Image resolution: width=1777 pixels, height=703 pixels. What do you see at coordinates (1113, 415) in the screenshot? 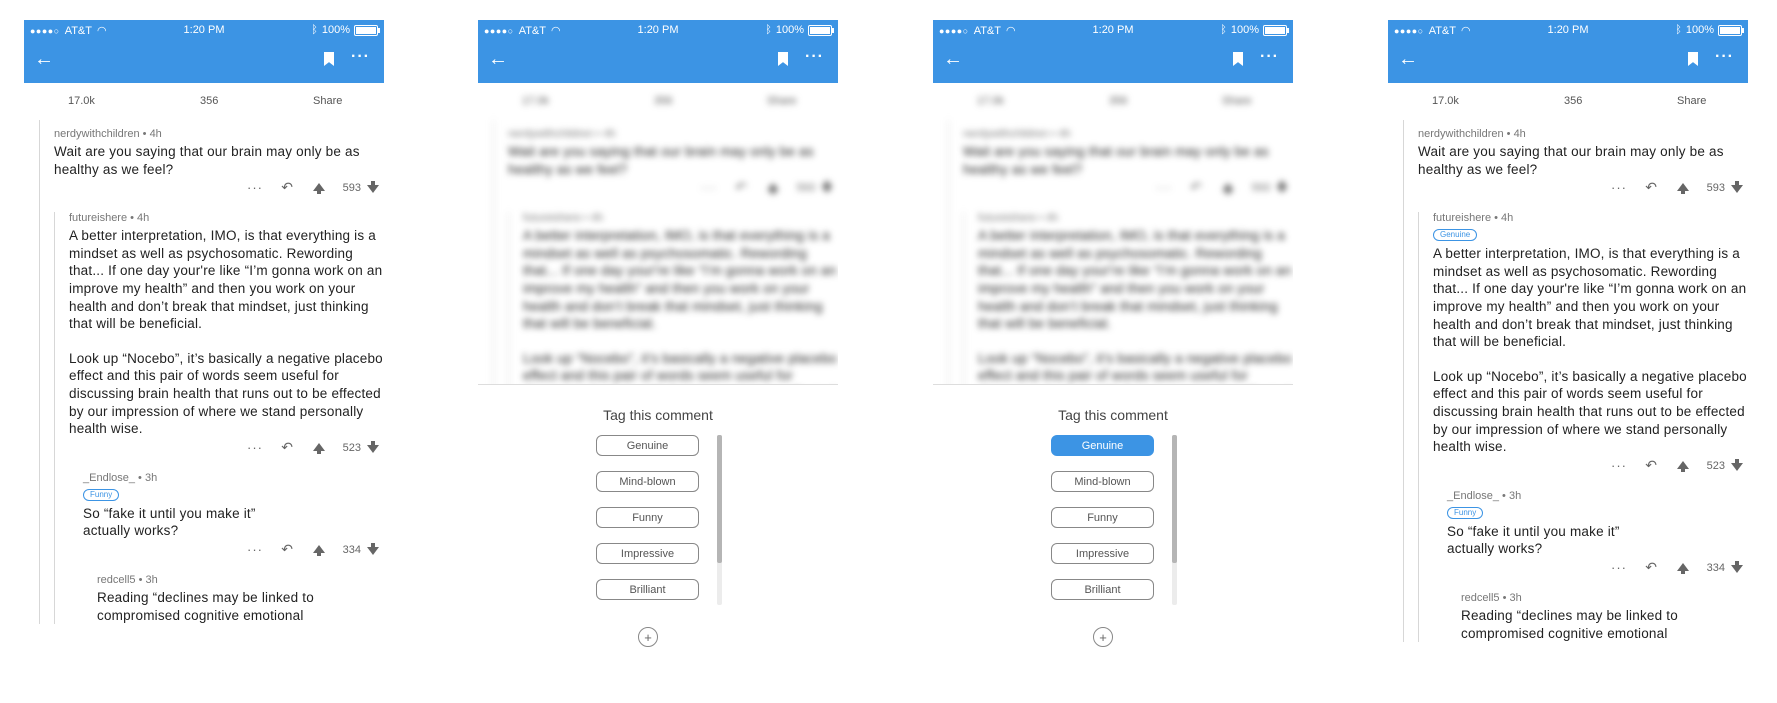
I see `sheet-title: Tag this comment` at bounding box center [1113, 415].